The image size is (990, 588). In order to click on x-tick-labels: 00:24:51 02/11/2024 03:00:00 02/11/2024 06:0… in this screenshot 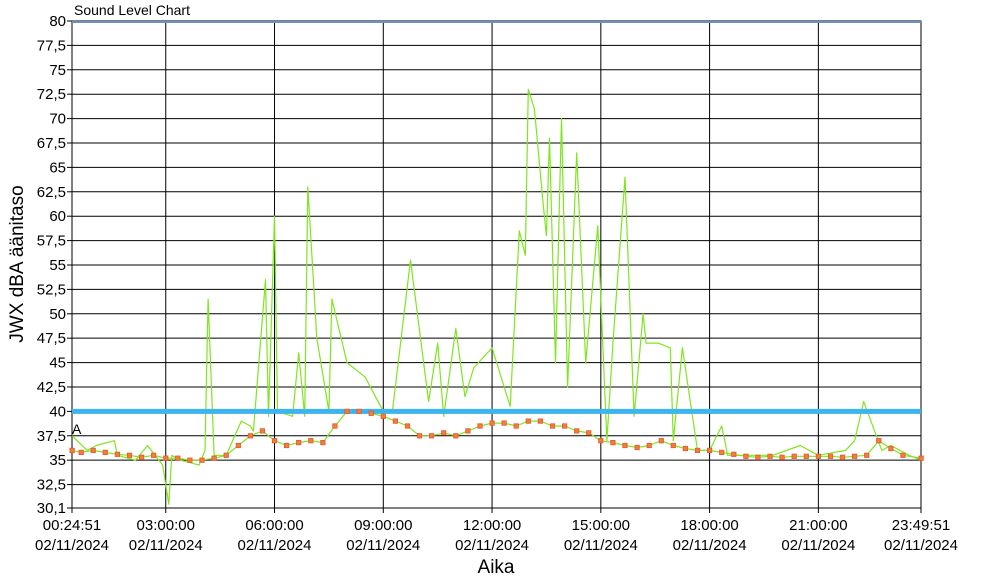, I will do `click(496, 531)`.